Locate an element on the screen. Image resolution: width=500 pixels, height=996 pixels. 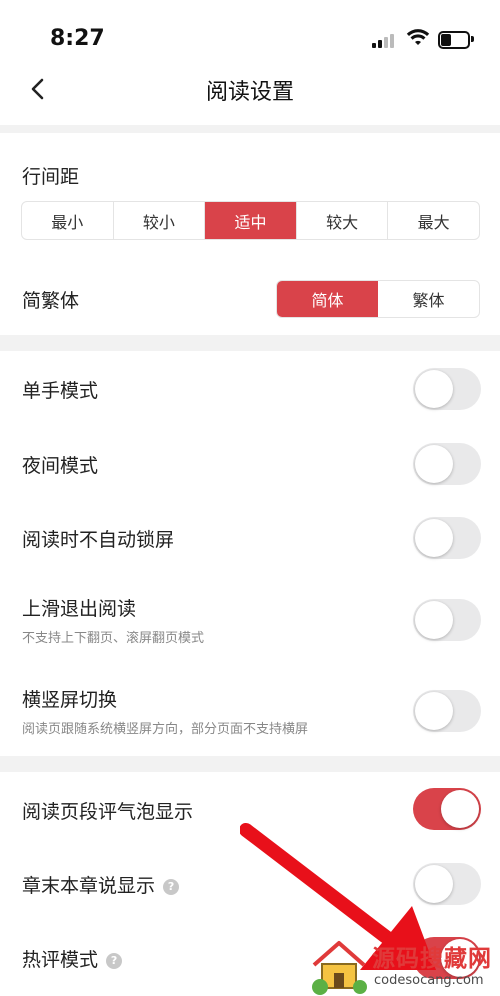
script-selector: 简体 繁体 is located at coordinates (378, 299).